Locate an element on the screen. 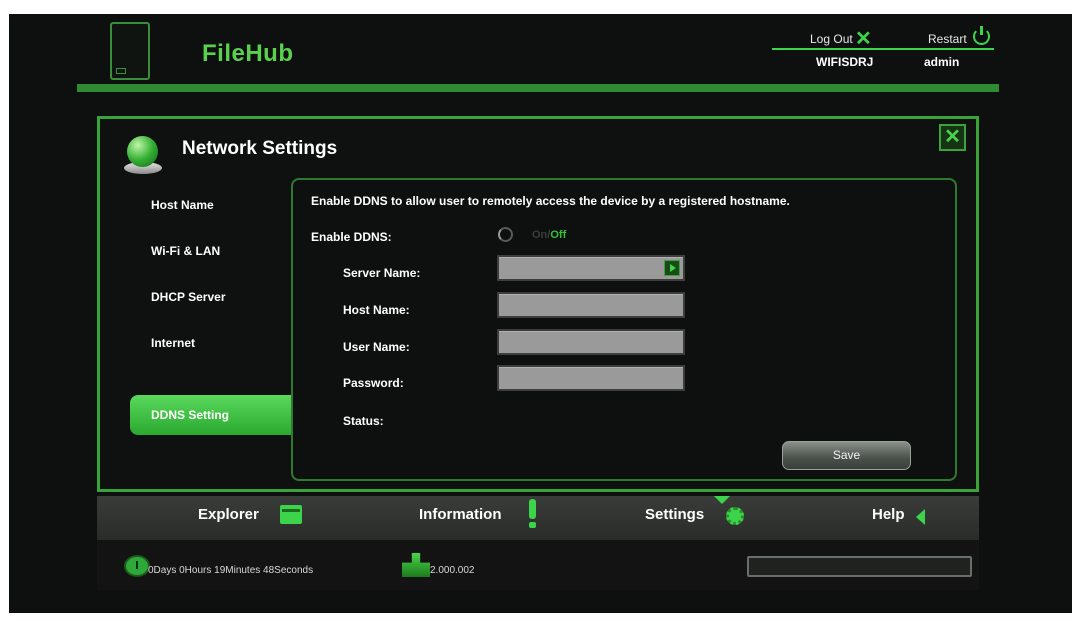 This screenshot has width=1081, height=621. gear-icon is located at coordinates (735, 516).